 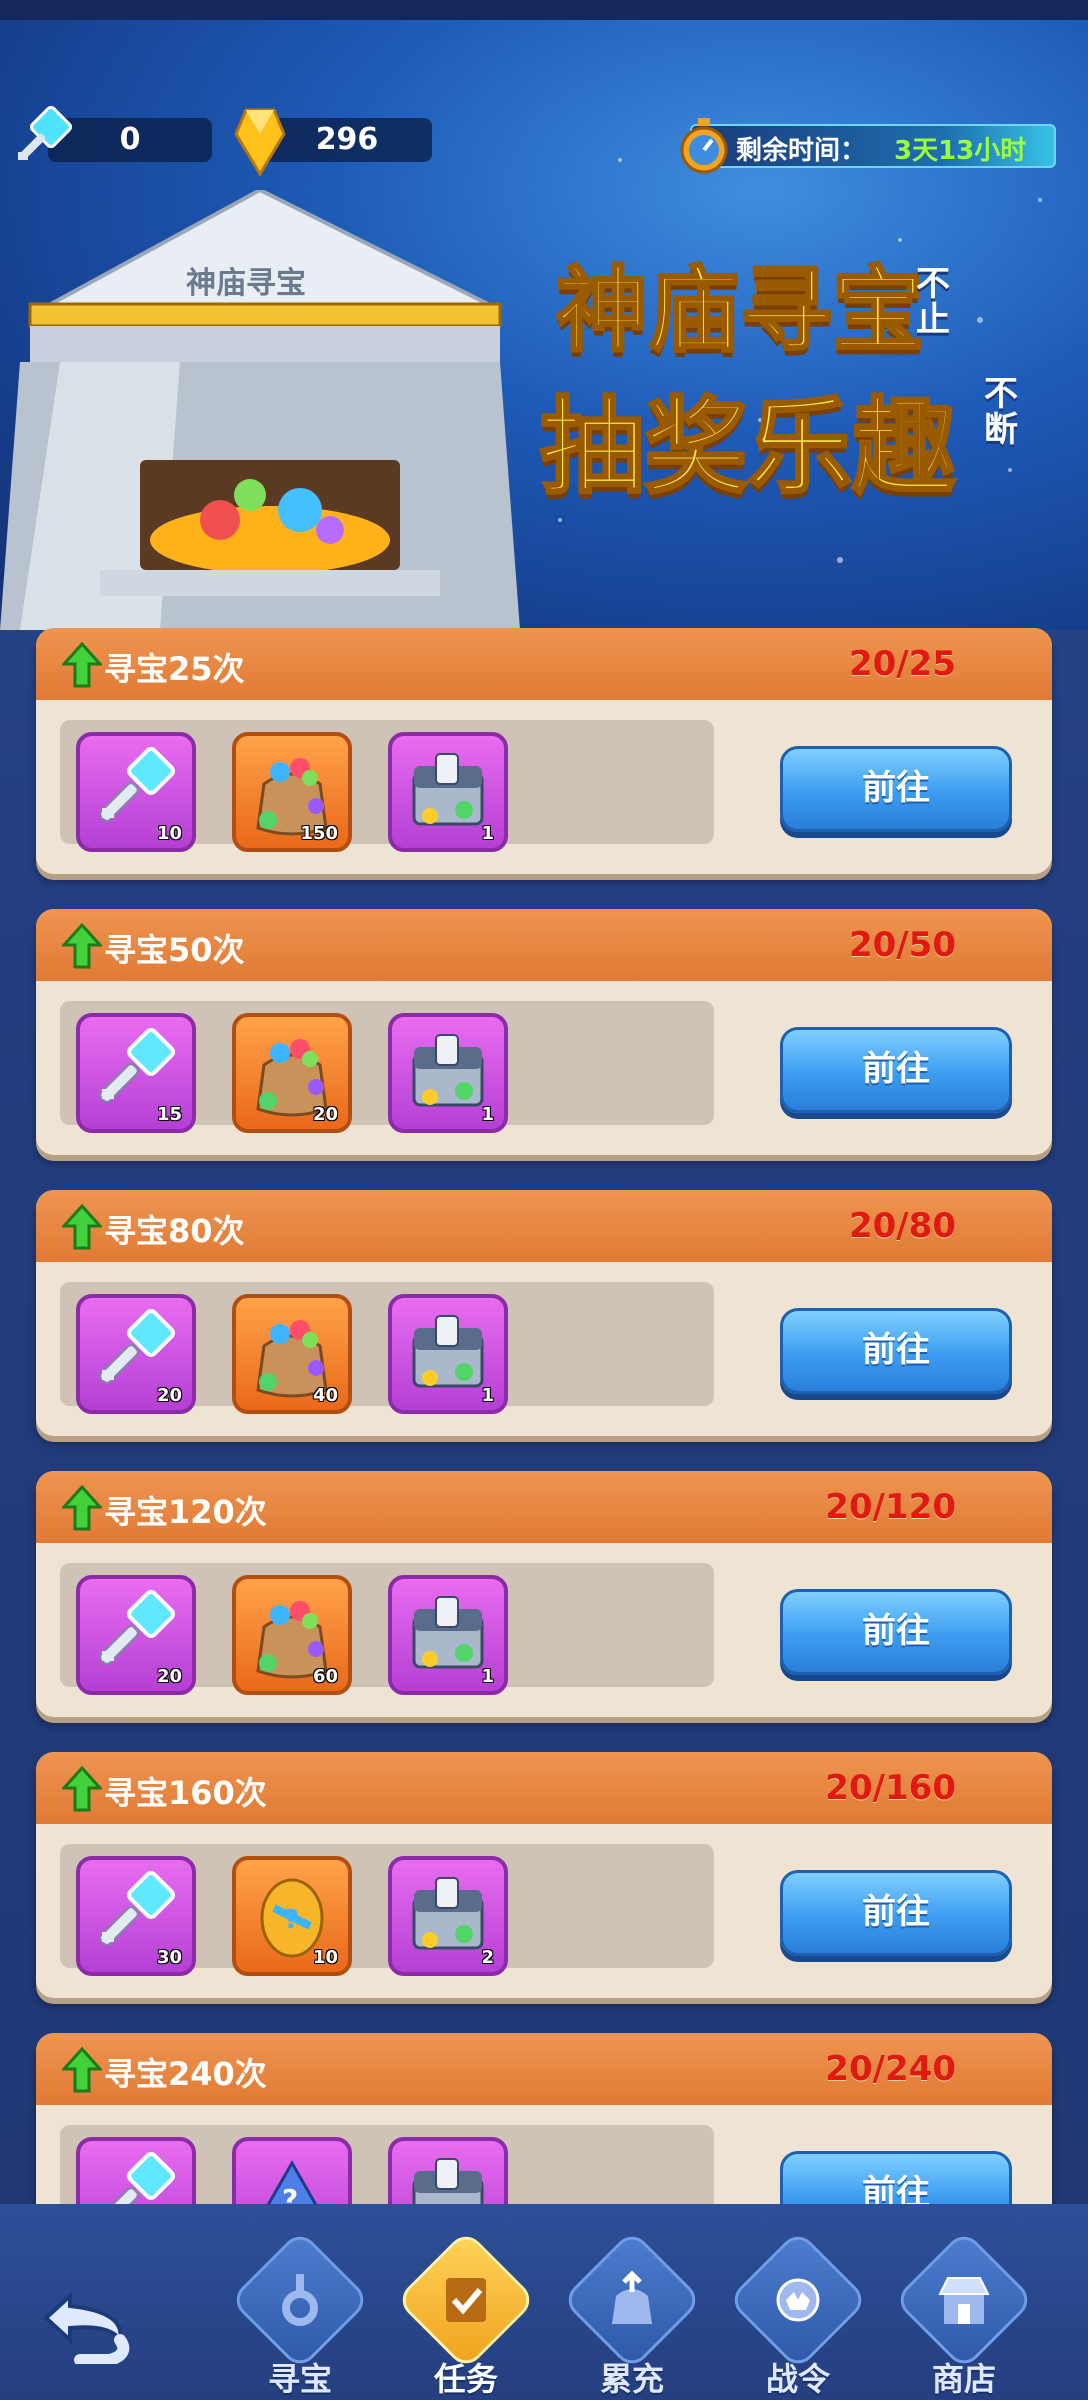 I want to click on nav-tab: 寻宝, so click(x=300, y=2313).